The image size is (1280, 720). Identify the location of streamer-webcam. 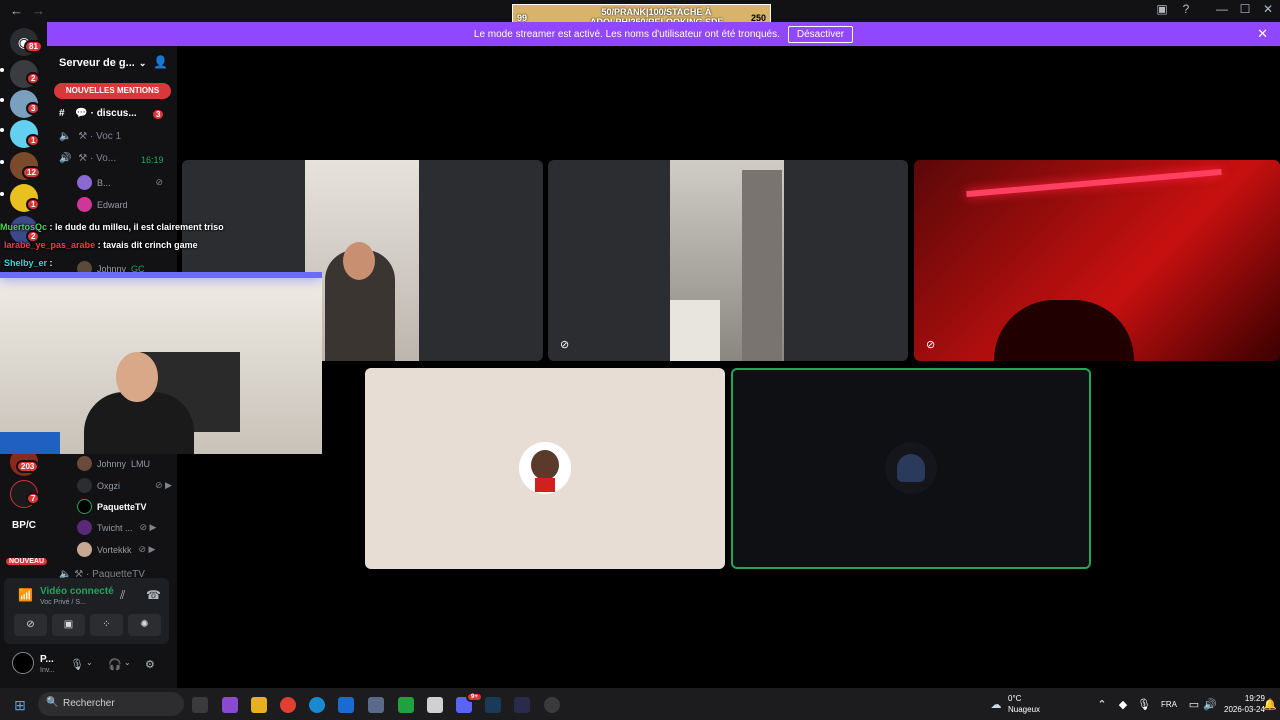
(161, 363).